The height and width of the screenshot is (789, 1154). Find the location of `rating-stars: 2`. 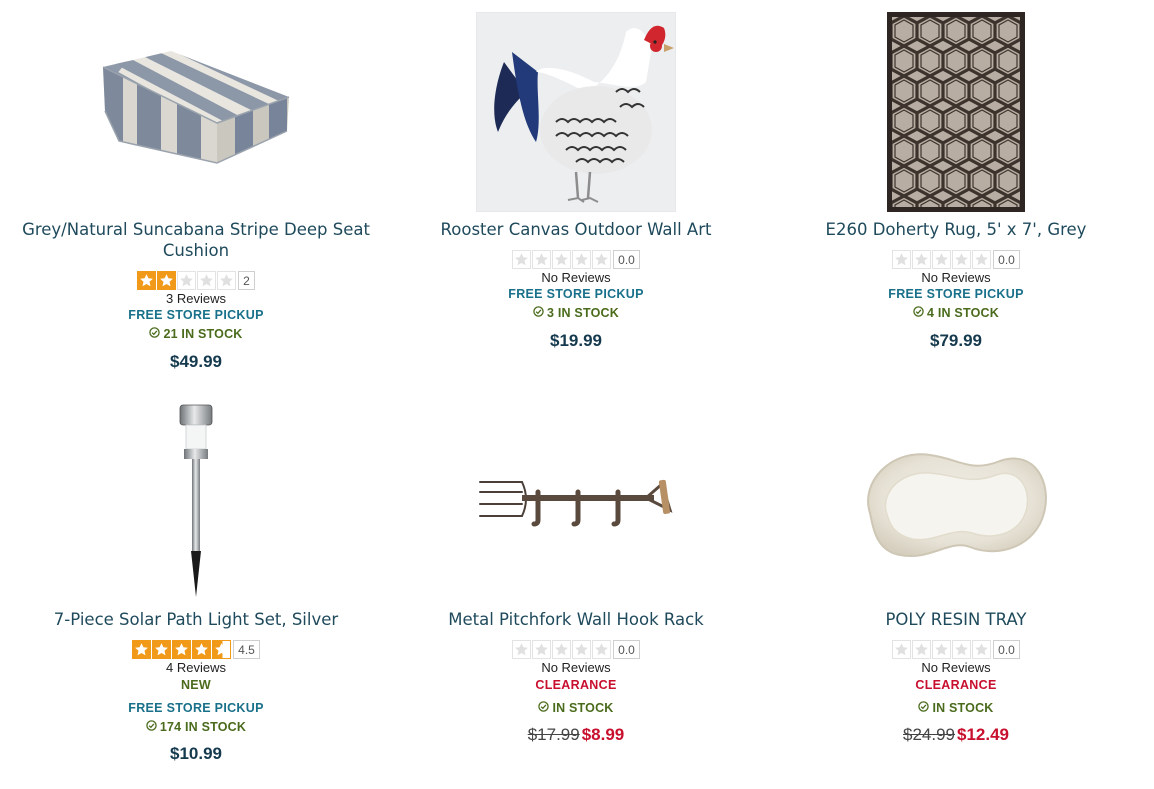

rating-stars: 2 is located at coordinates (196, 280).